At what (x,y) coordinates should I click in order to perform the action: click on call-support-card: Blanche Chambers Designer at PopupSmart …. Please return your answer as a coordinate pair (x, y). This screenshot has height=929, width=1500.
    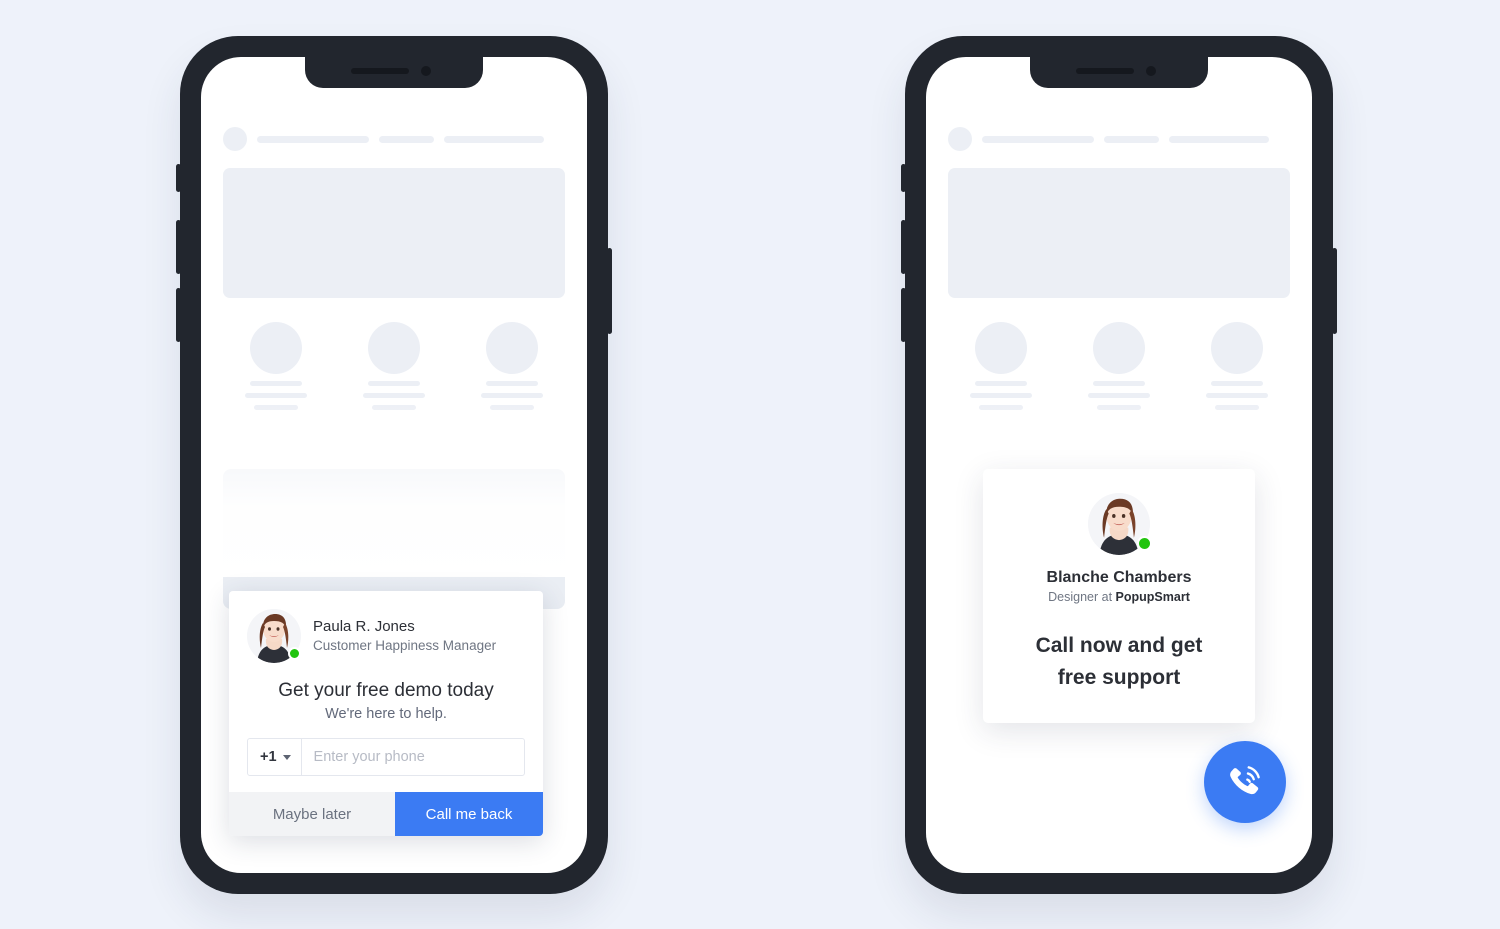
    Looking at the image, I should click on (1119, 596).